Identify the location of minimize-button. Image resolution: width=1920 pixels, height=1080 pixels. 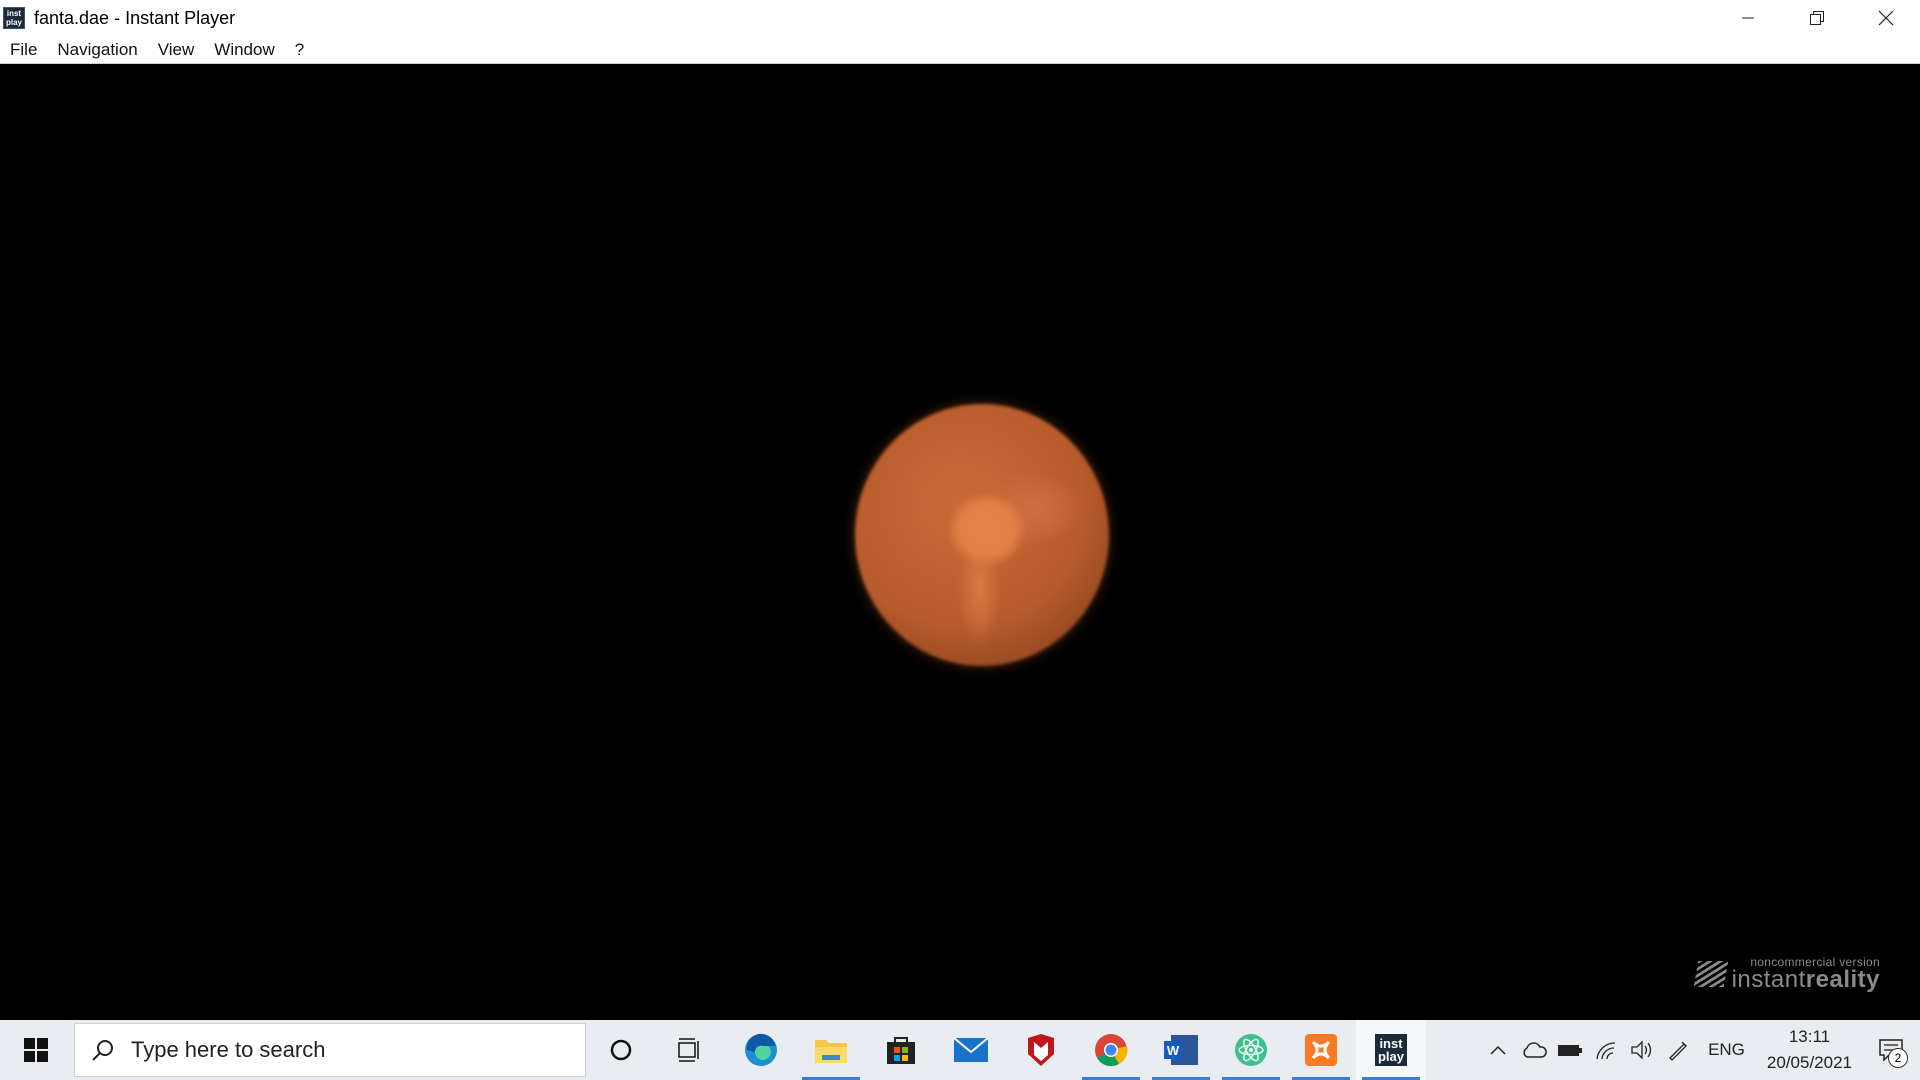
(1747, 18).